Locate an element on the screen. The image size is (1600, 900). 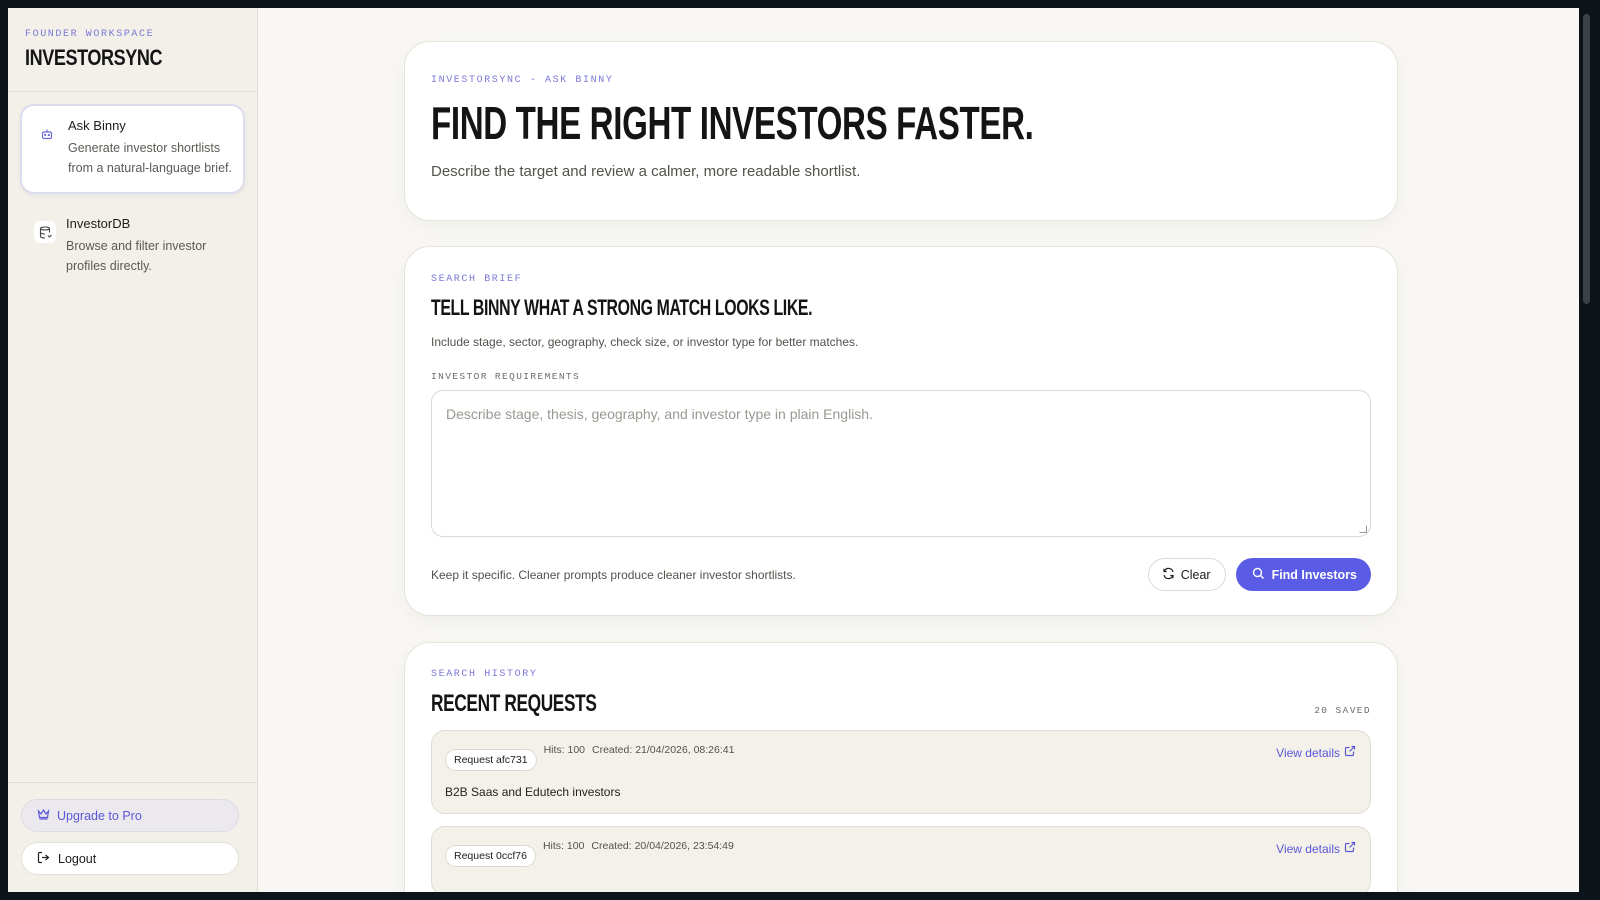
request-id-badge: Request 0ccf76 is located at coordinates (490, 856).